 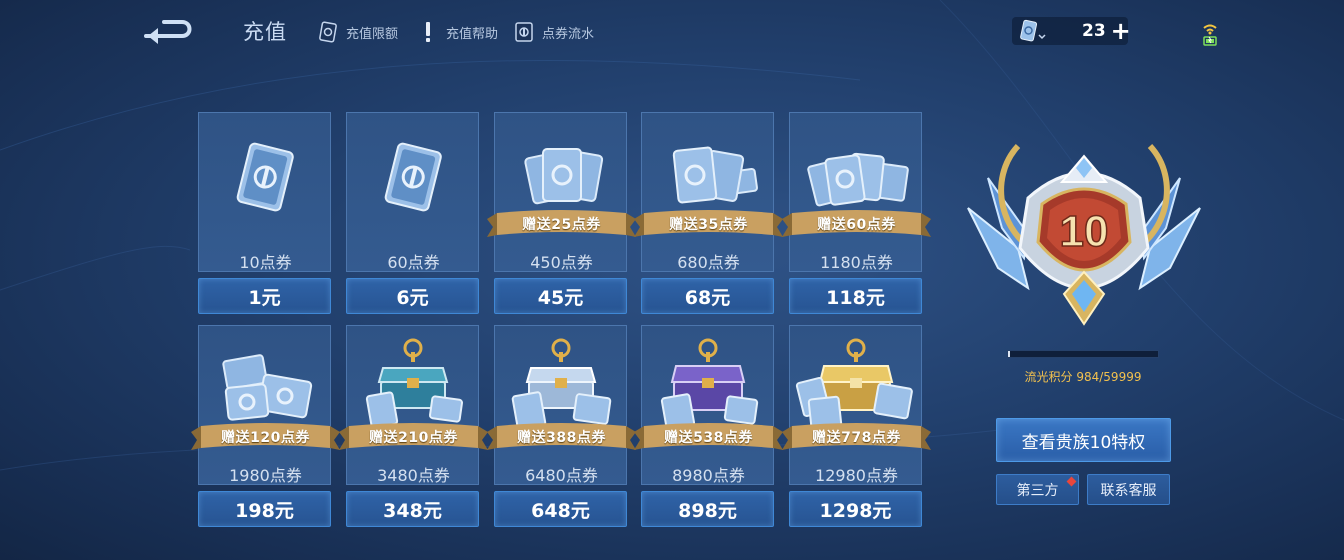 I want to click on notification-dot, so click(x=1071, y=481).